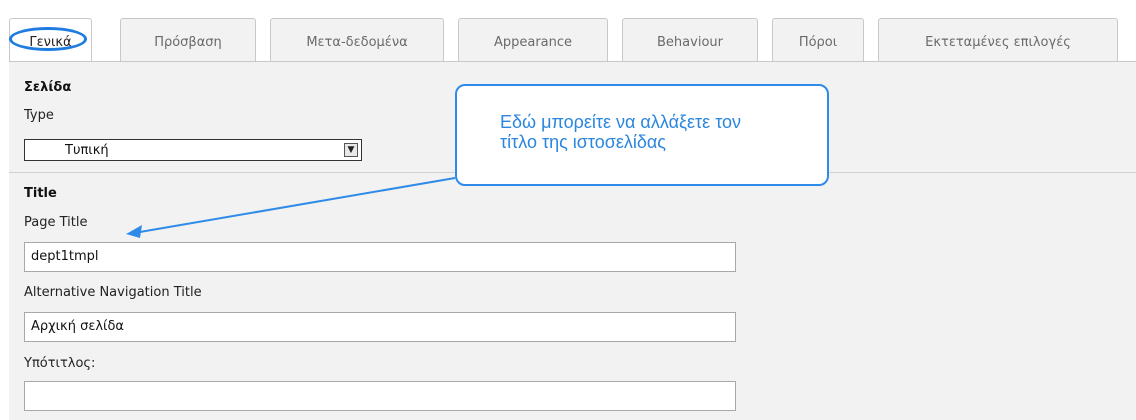 Image resolution: width=1136 pixels, height=420 pixels. What do you see at coordinates (621, 122) in the screenshot?
I see `callout-line-1: Εδώ μπορείτε να αλλάξετε τον` at bounding box center [621, 122].